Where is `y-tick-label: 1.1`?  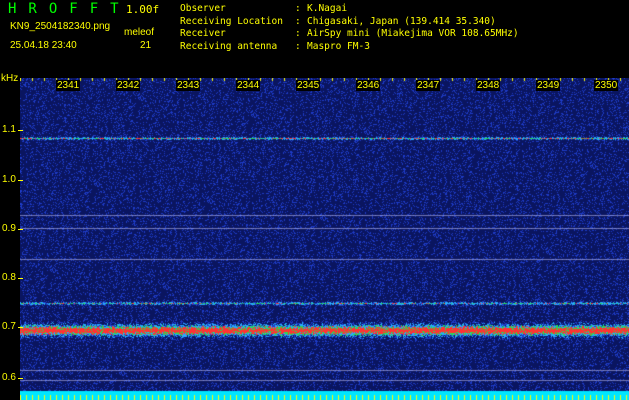
y-tick-label: 1.1 is located at coordinates (9, 129).